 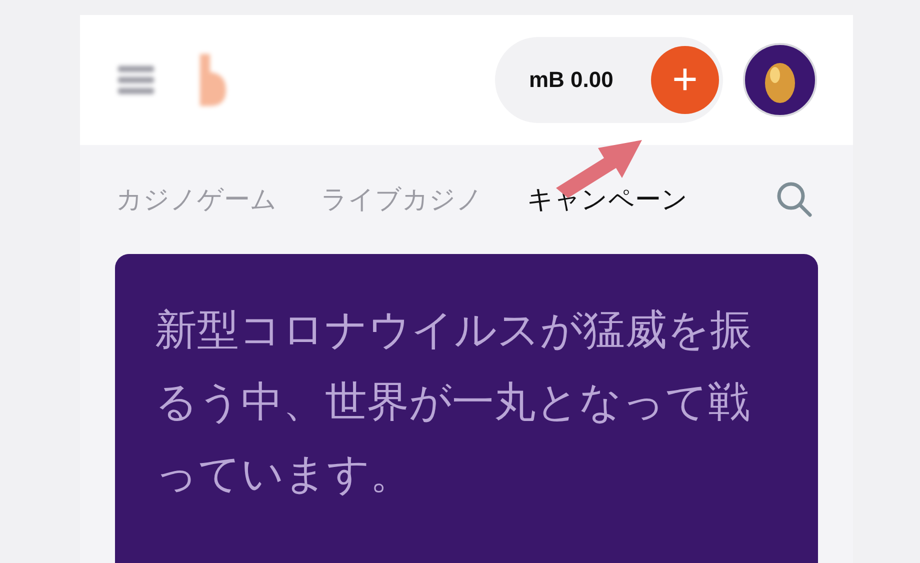 I want to click on deposit-button: +, so click(x=685, y=80).